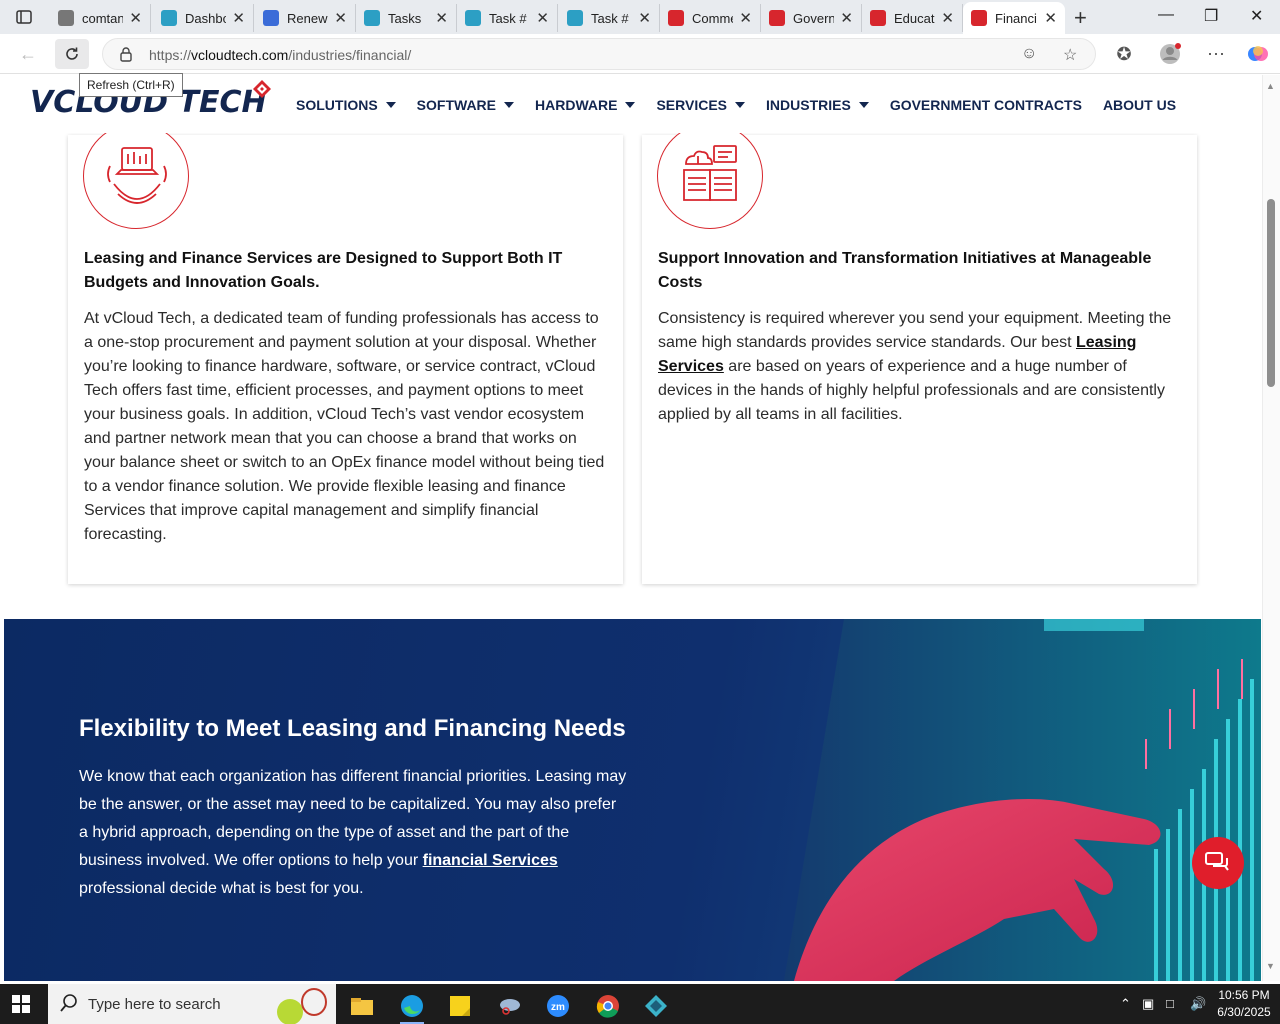 The image size is (1280, 1024). Describe the element at coordinates (1216, 54) in the screenshot. I see `more-options-icon: ⋯` at that location.